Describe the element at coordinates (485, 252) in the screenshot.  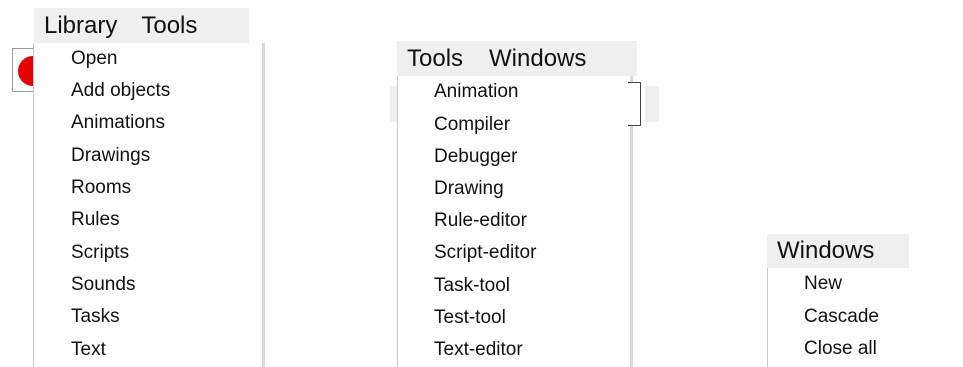
I see `menu-item-label: Script-editor` at that location.